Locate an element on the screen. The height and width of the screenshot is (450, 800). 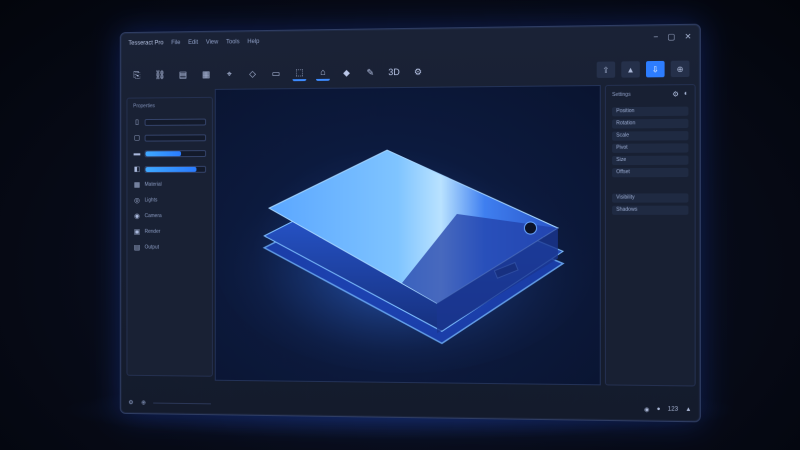
settings-row-position: Position is located at coordinates (650, 111).